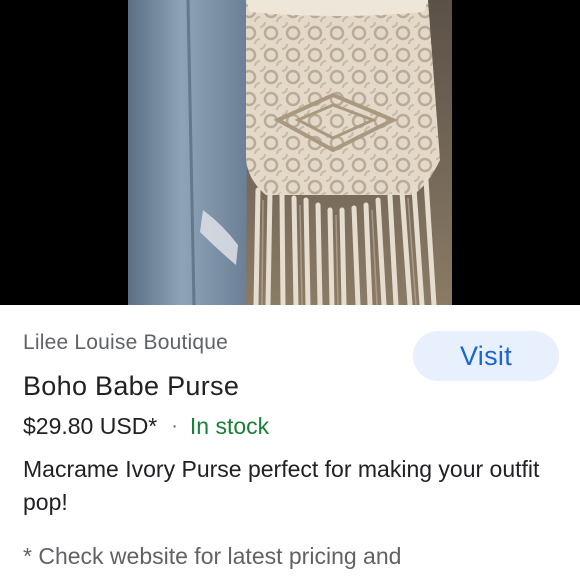 Image resolution: width=580 pixels, height=580 pixels. Describe the element at coordinates (131, 386) in the screenshot. I see `product-title: Boho Babe Purse` at that location.